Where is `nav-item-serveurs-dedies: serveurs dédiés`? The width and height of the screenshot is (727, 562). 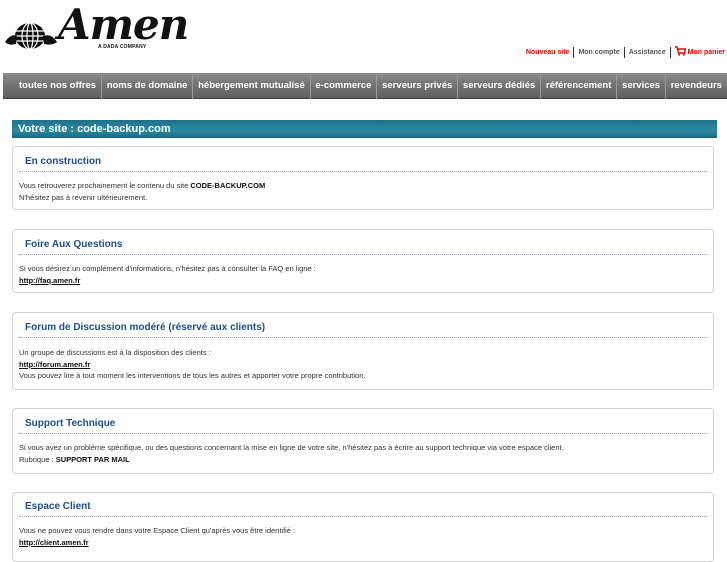
nav-item-serveurs-dedies: serveurs dédiés is located at coordinates (499, 86).